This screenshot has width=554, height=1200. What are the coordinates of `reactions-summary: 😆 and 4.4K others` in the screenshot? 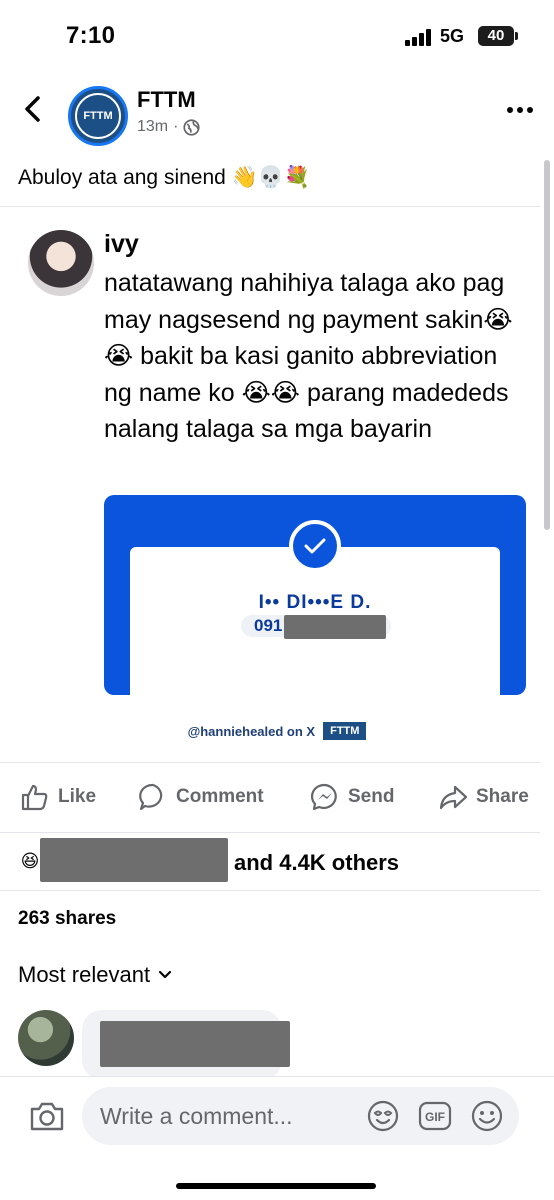 It's located at (277, 861).